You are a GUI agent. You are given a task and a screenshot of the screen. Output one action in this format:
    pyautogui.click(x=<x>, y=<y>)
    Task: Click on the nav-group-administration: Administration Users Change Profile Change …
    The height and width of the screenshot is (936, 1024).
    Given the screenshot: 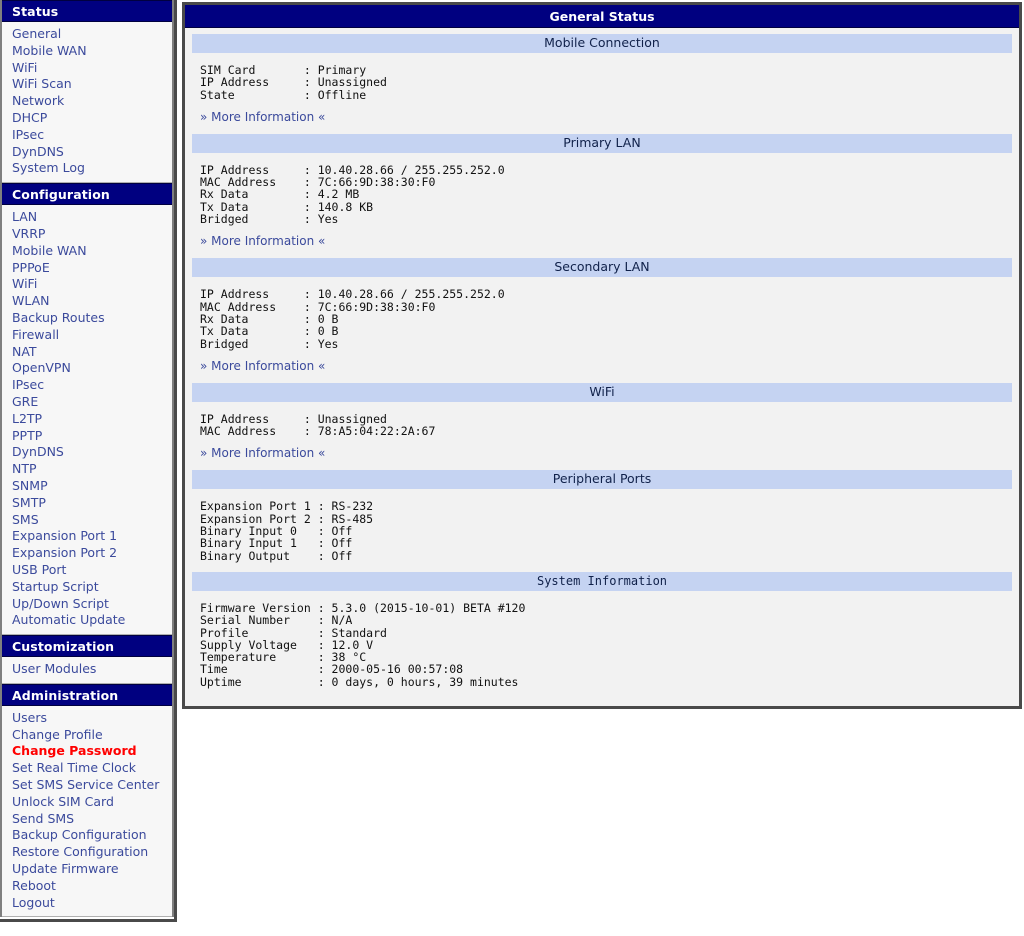 What is the action you would take?
    pyautogui.click(x=87, y=800)
    